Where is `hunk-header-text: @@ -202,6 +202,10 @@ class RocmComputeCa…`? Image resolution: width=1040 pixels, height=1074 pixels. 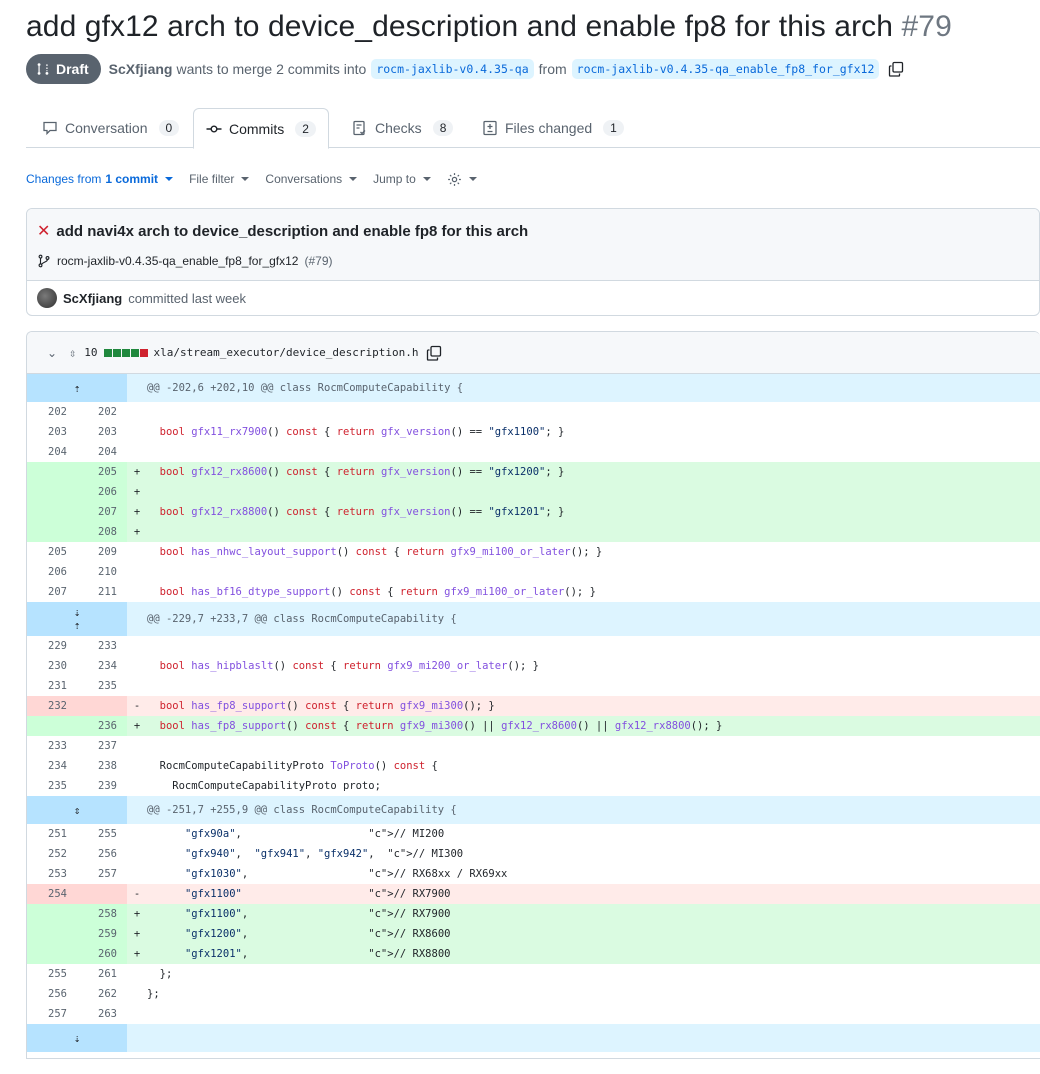
hunk-header-text: @@ -202,6 +202,10 @@ class RocmComputeCa… is located at coordinates (305, 388).